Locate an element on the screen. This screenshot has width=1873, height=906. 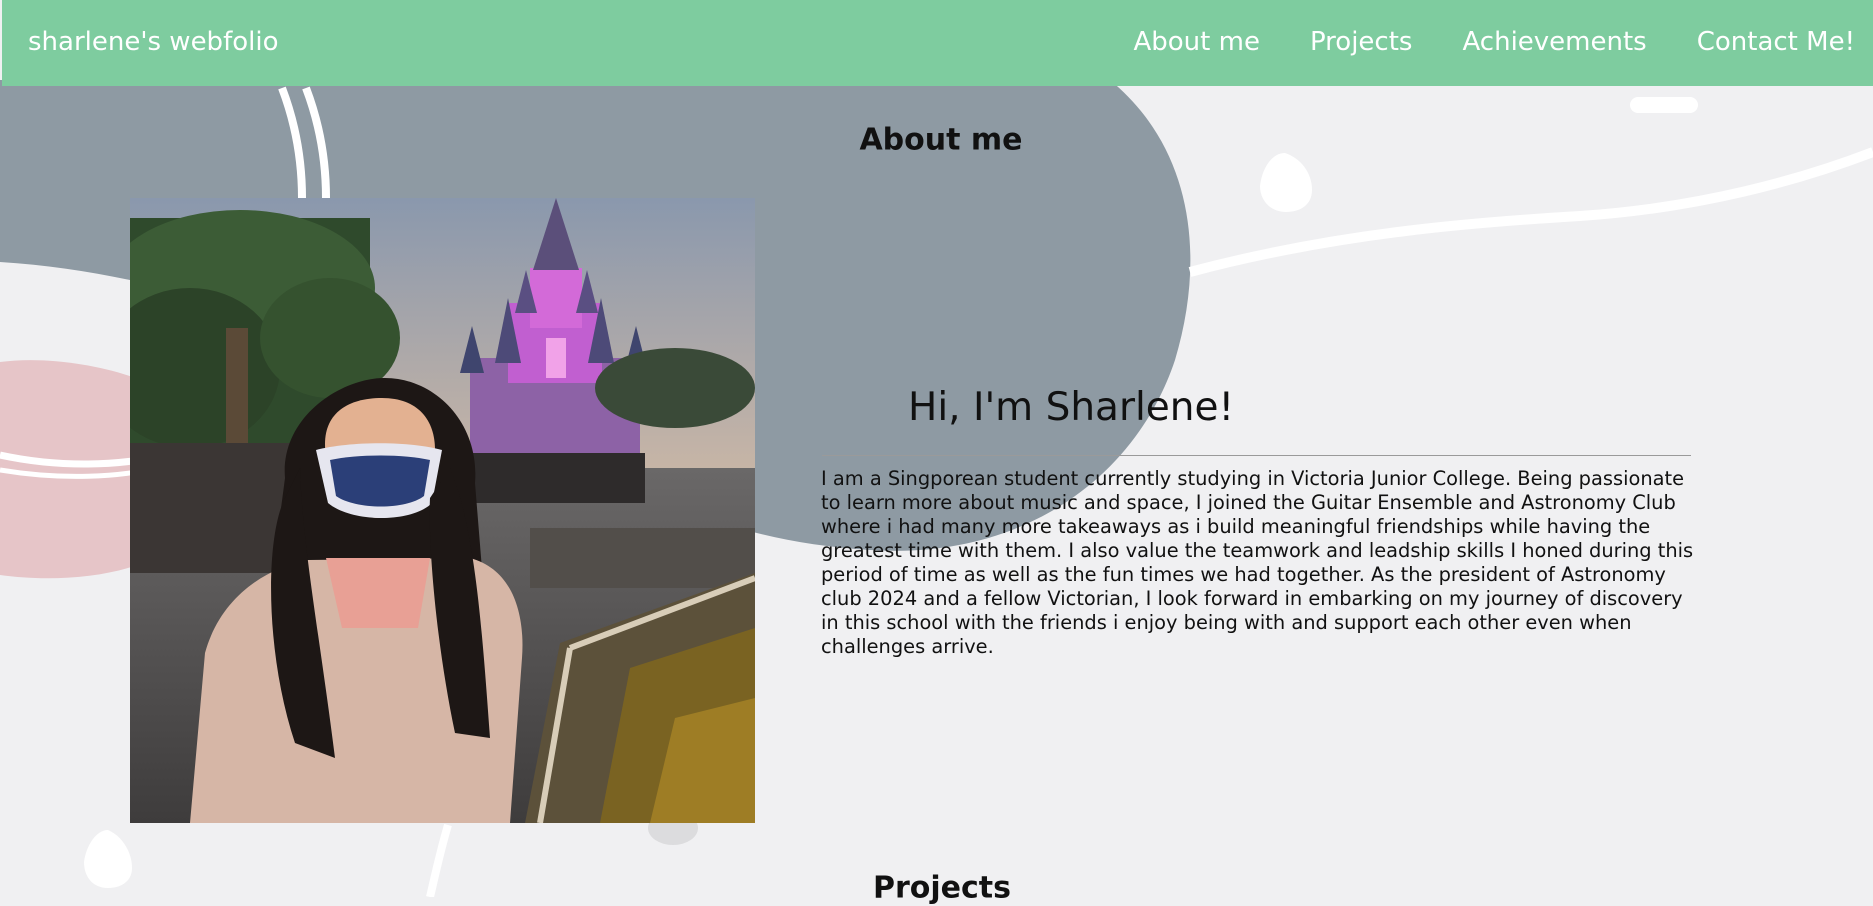
nav-link-about-me: About me is located at coordinates (1196, 42).